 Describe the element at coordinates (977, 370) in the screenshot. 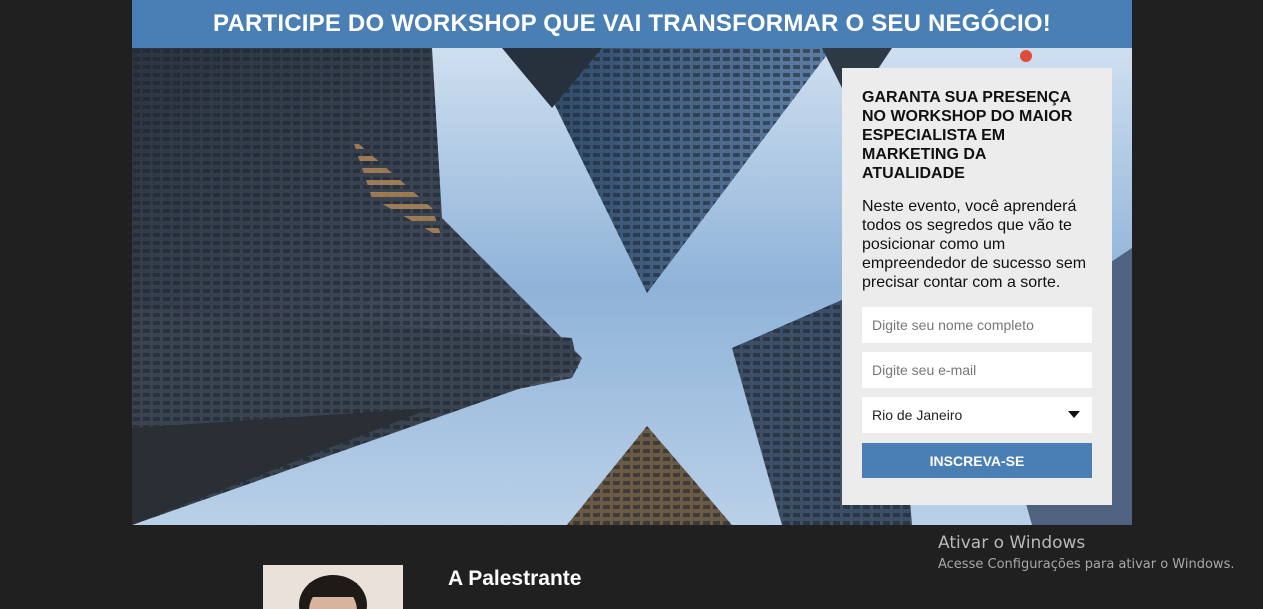

I see `email-input` at that location.